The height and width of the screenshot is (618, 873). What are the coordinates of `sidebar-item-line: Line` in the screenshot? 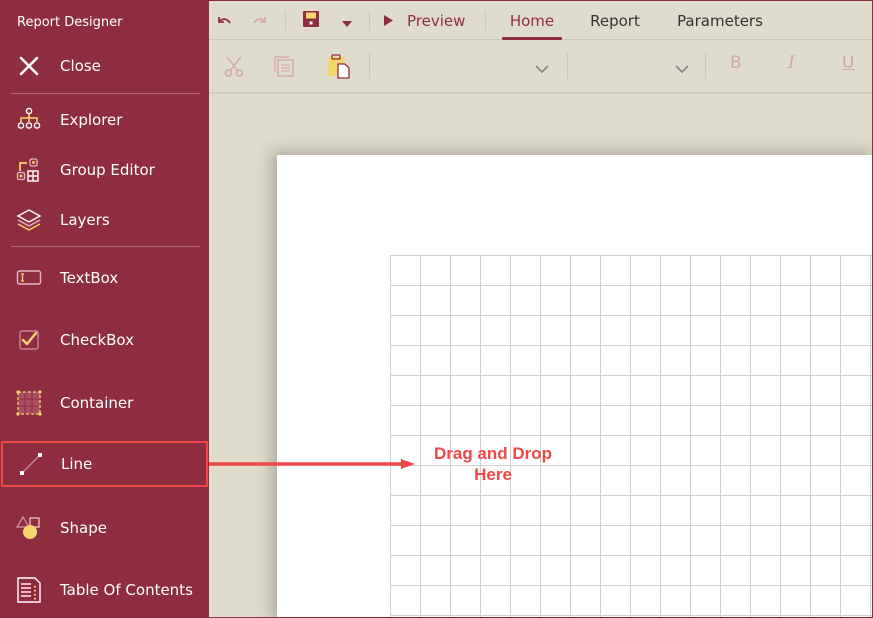 It's located at (104, 464).